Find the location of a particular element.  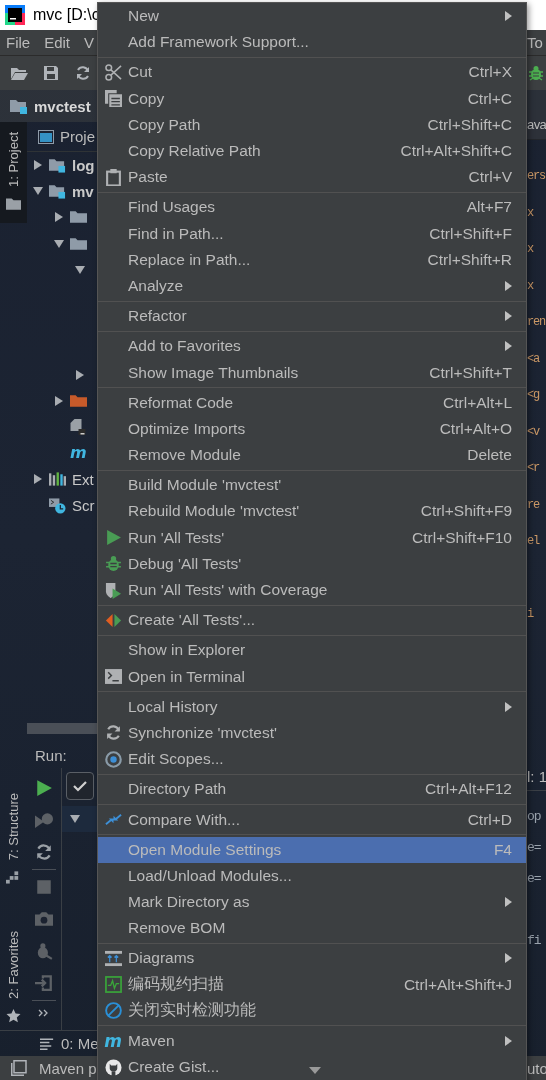

console-text: op is located at coordinates (534, 816).